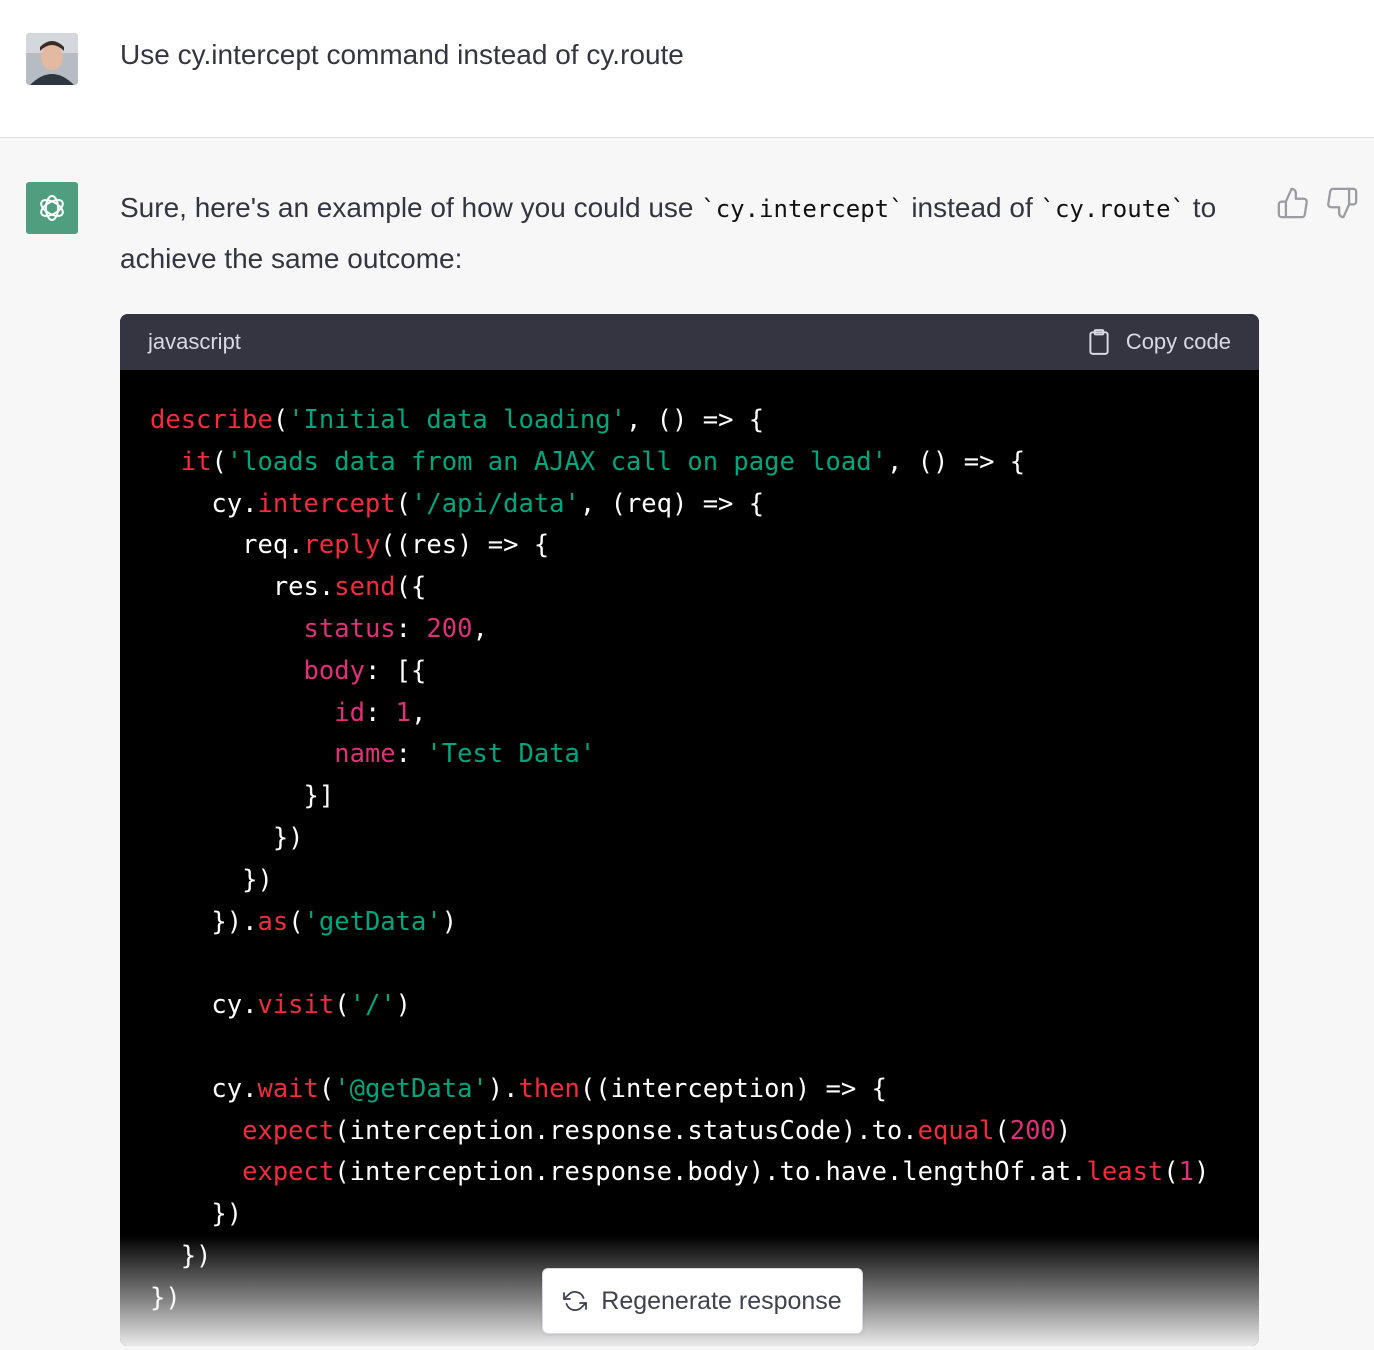 This screenshot has height=1350, width=1374. Describe the element at coordinates (704, 546) in the screenshot. I see `code-line: req.reply((res) => {` at that location.